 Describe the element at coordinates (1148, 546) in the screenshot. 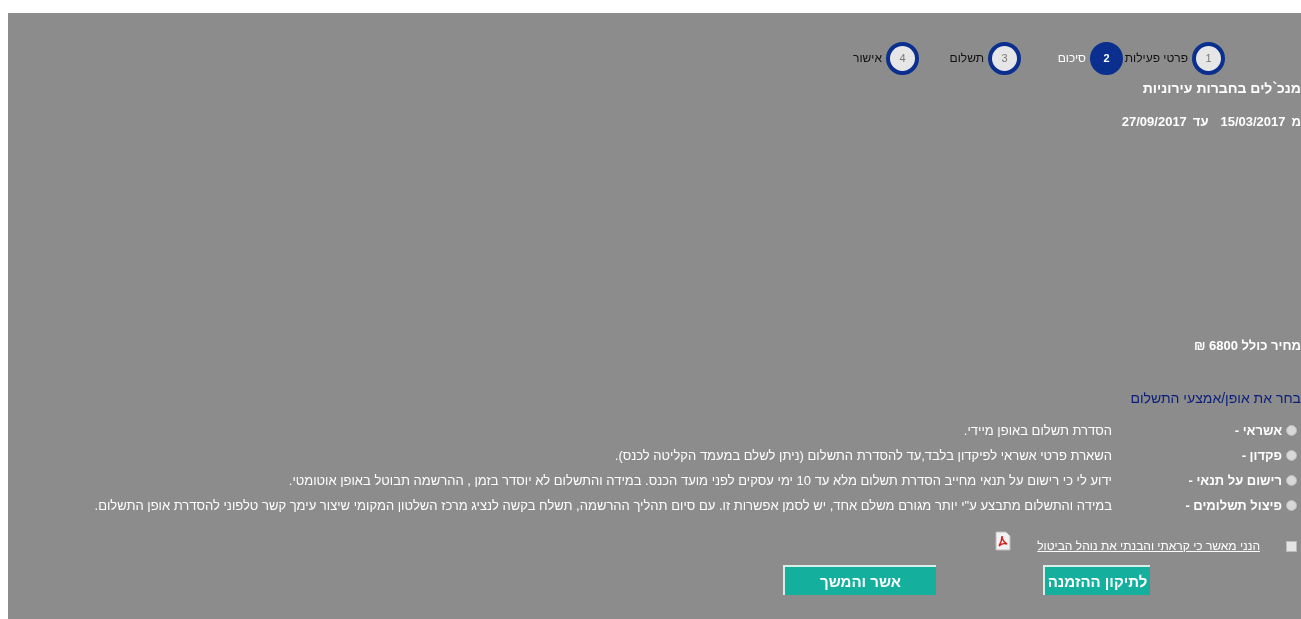

I see `terms-link: הנני מאשר כי קראתי והבנתי את נוהל הביטול` at that location.